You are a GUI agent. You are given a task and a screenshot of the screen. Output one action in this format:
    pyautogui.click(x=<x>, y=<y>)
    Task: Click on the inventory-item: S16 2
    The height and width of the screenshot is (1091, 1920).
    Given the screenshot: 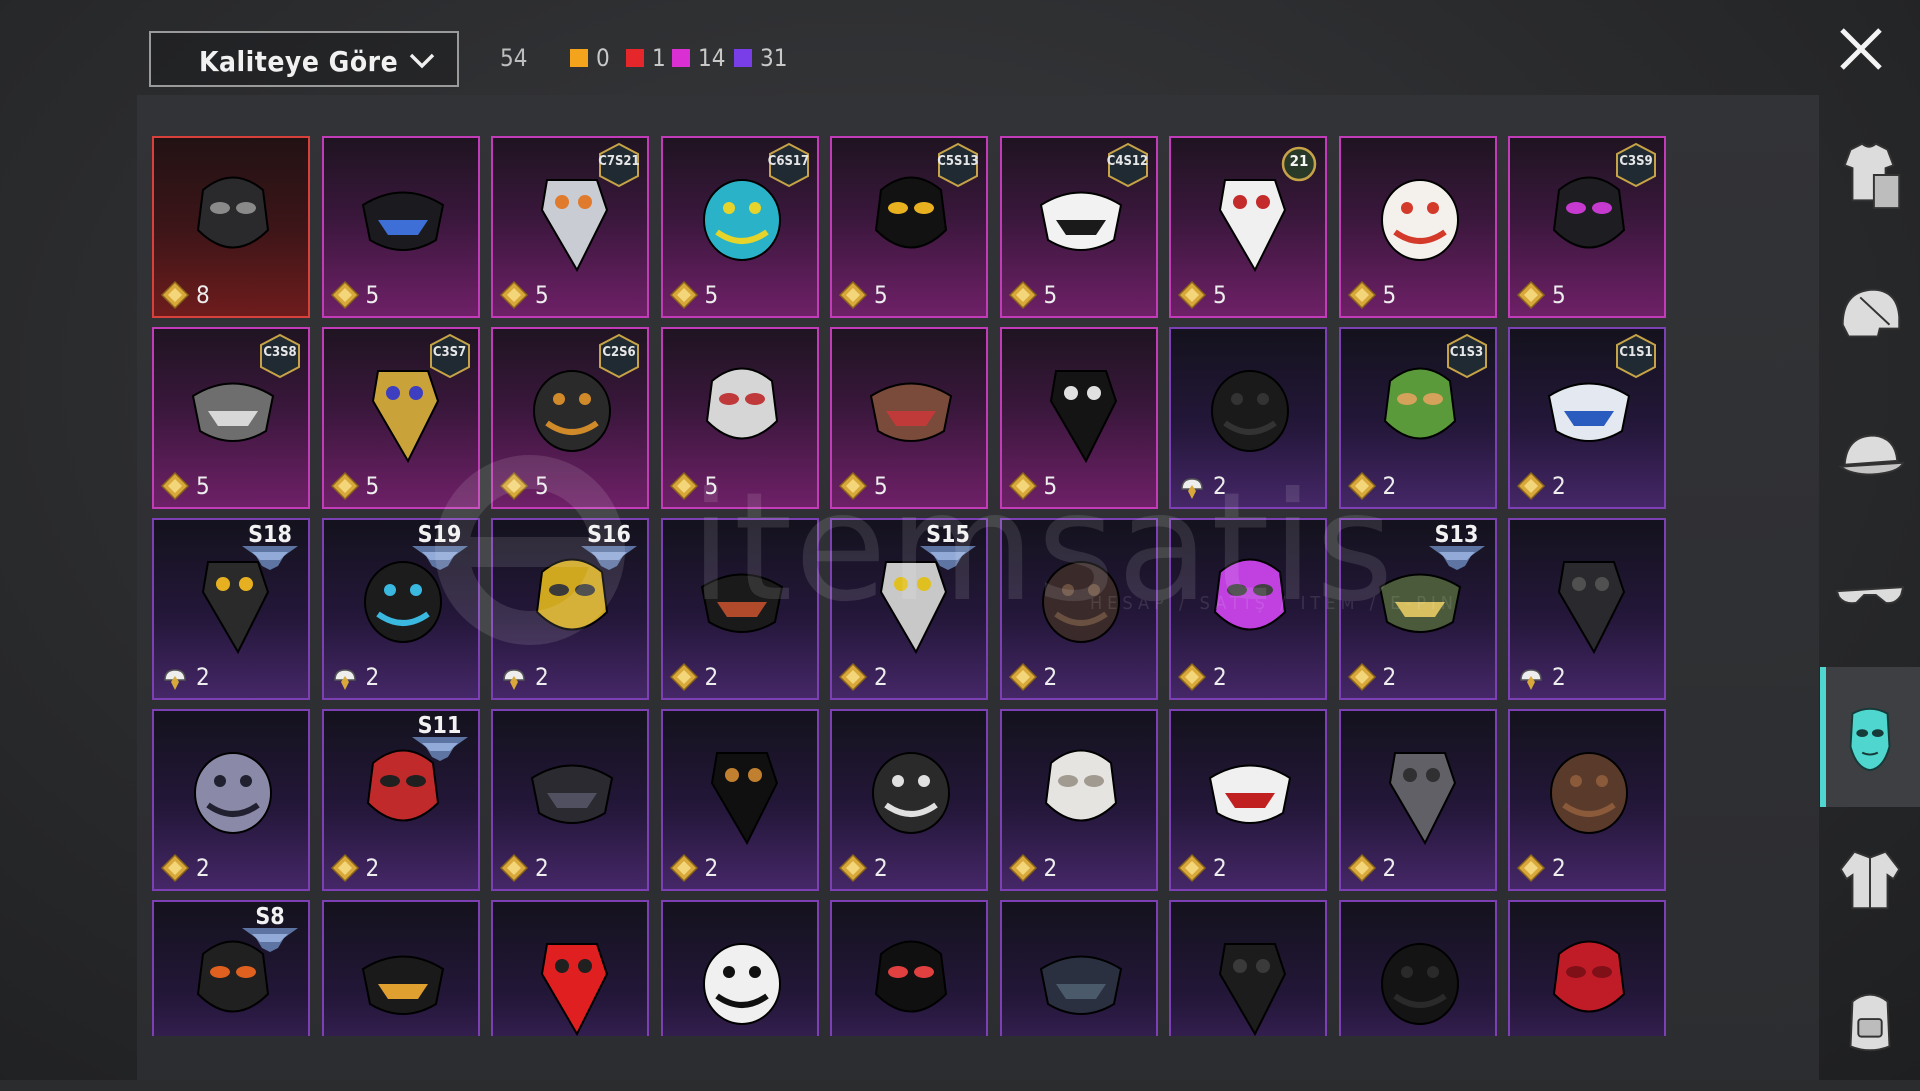 What is the action you would take?
    pyautogui.click(x=570, y=609)
    